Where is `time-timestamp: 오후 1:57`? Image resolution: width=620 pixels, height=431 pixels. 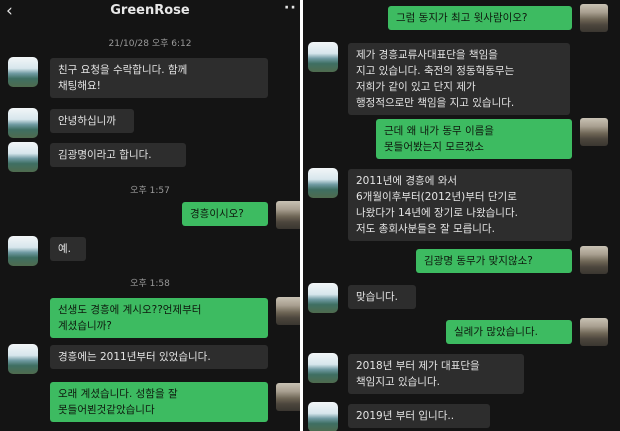
time-timestamp: 오후 1:57 is located at coordinates (150, 191).